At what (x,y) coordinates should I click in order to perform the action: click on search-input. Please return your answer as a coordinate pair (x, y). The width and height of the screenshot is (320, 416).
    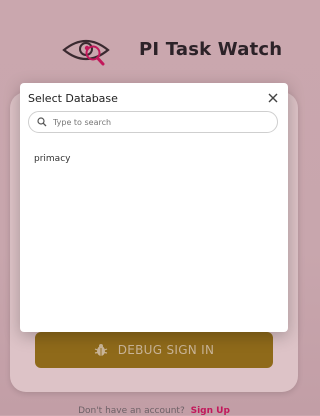
    Looking at the image, I should click on (153, 122).